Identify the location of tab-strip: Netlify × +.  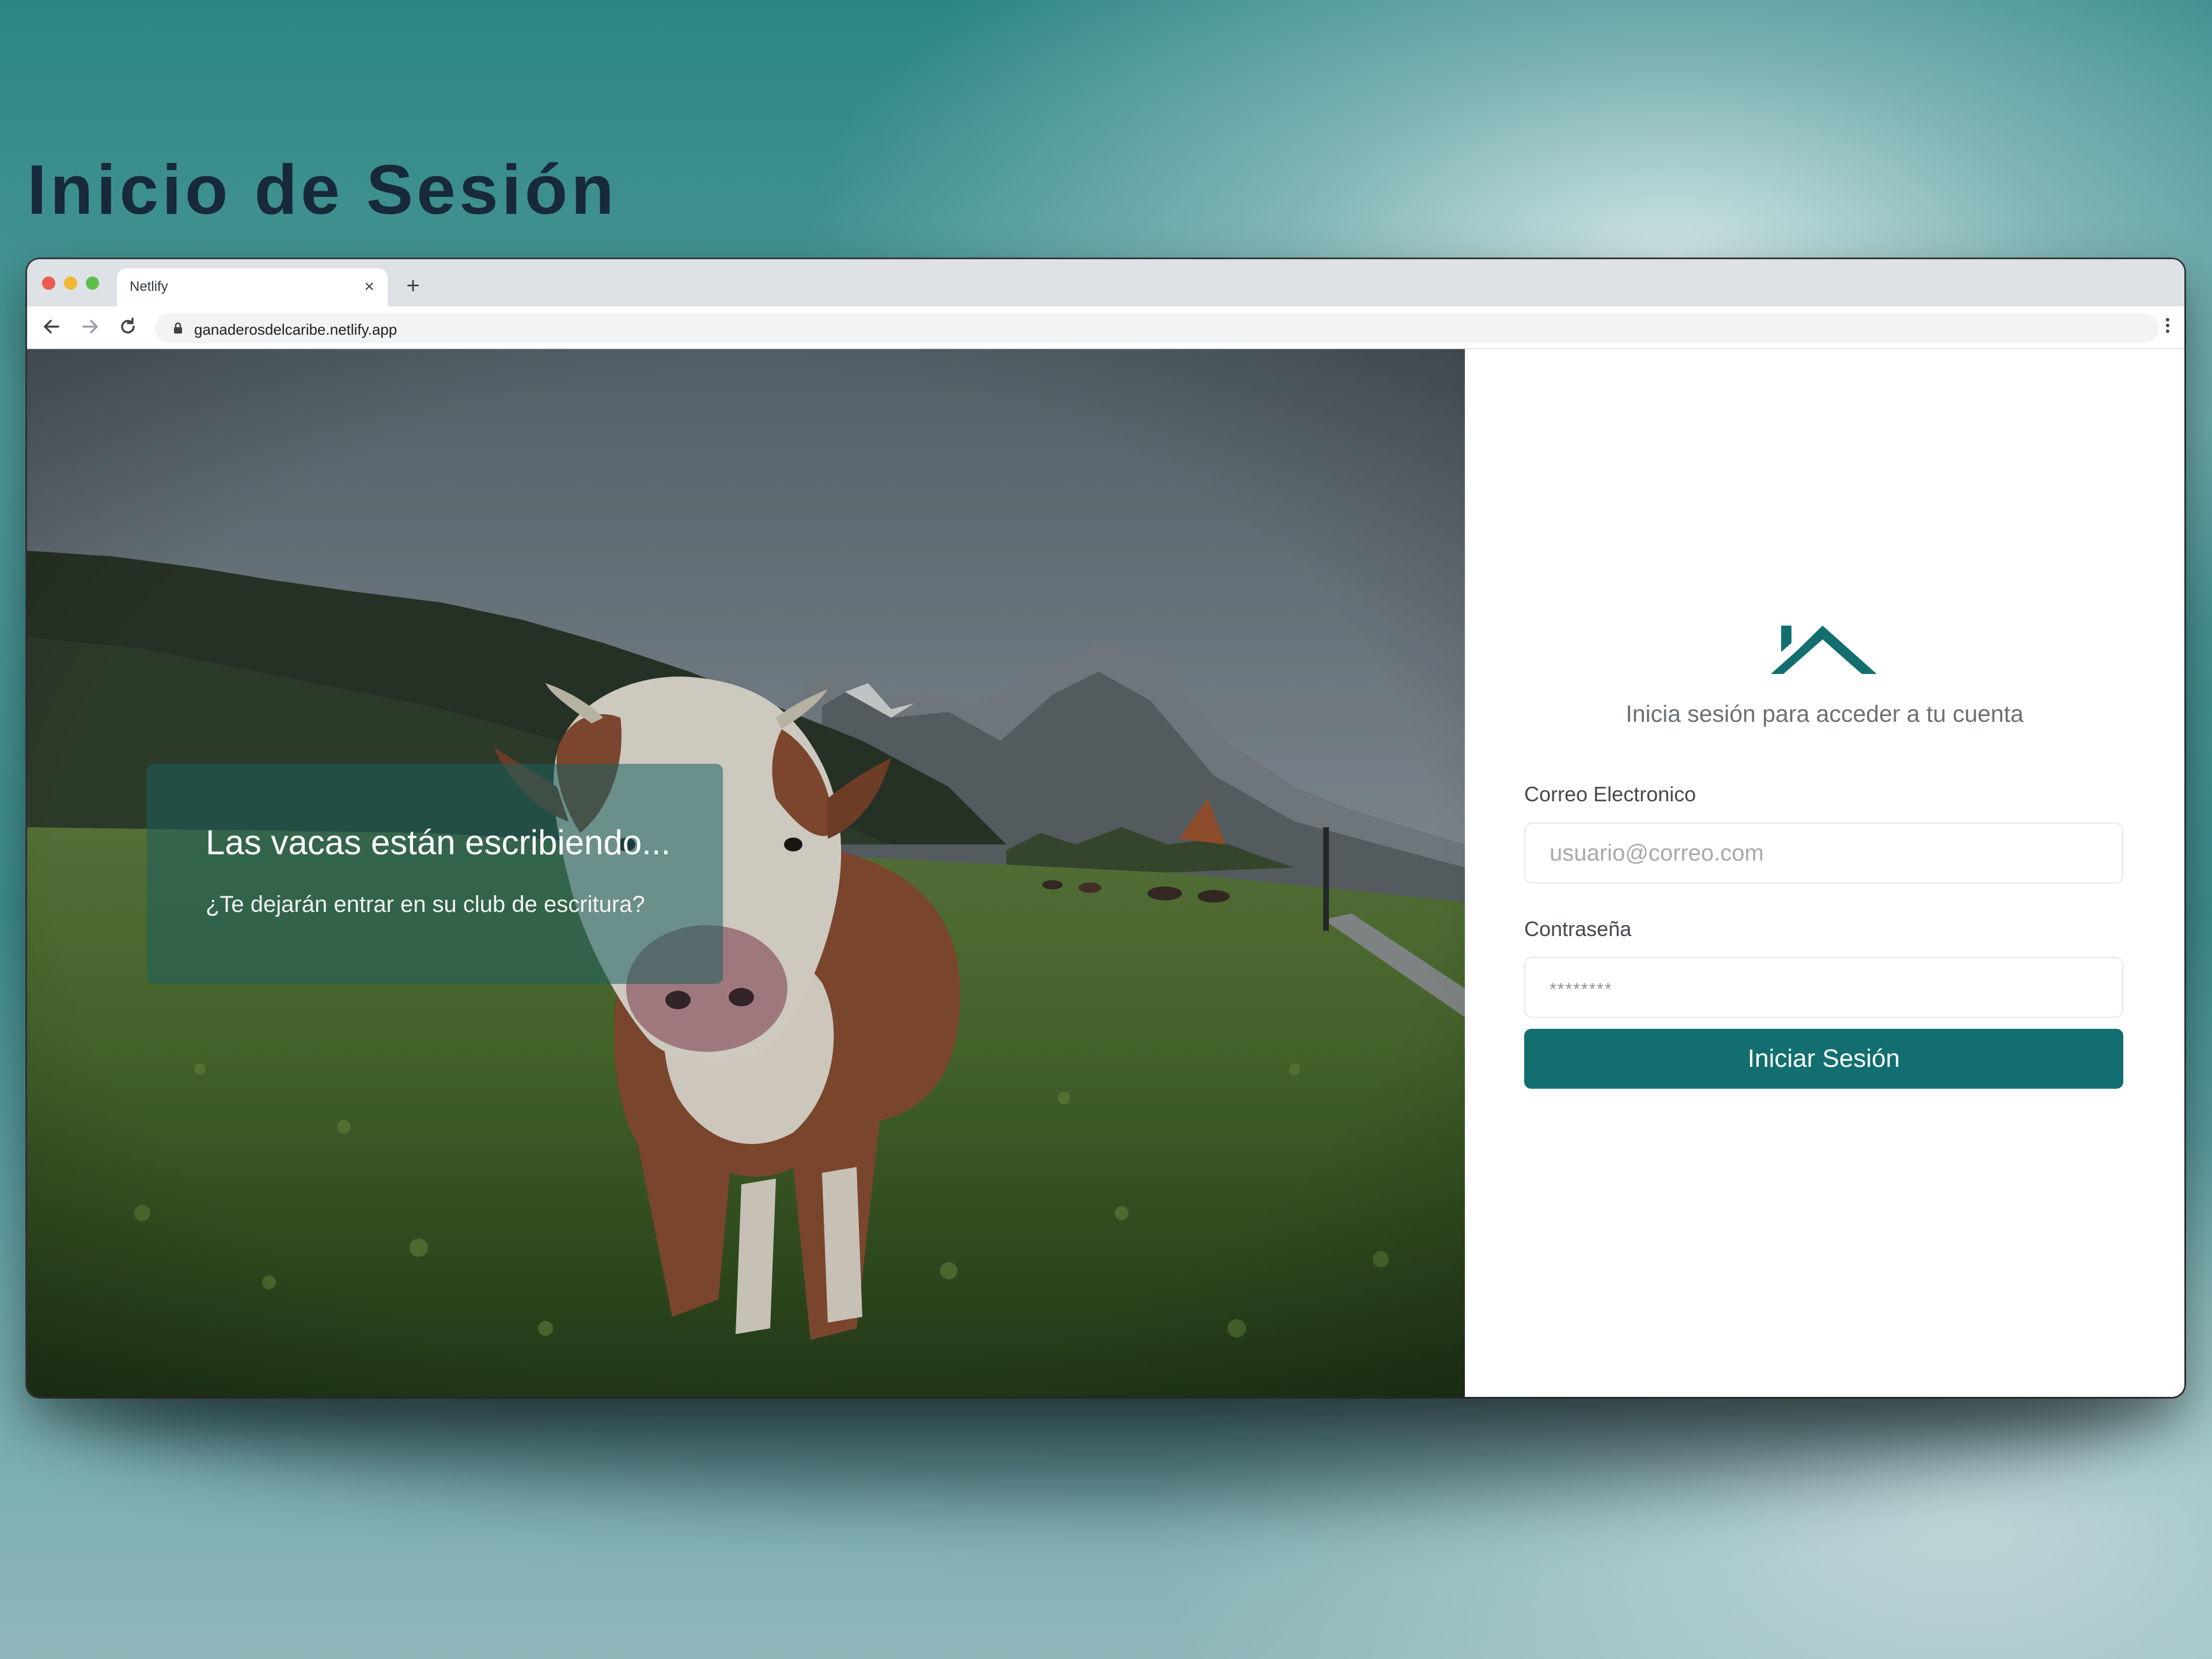
(1105, 282).